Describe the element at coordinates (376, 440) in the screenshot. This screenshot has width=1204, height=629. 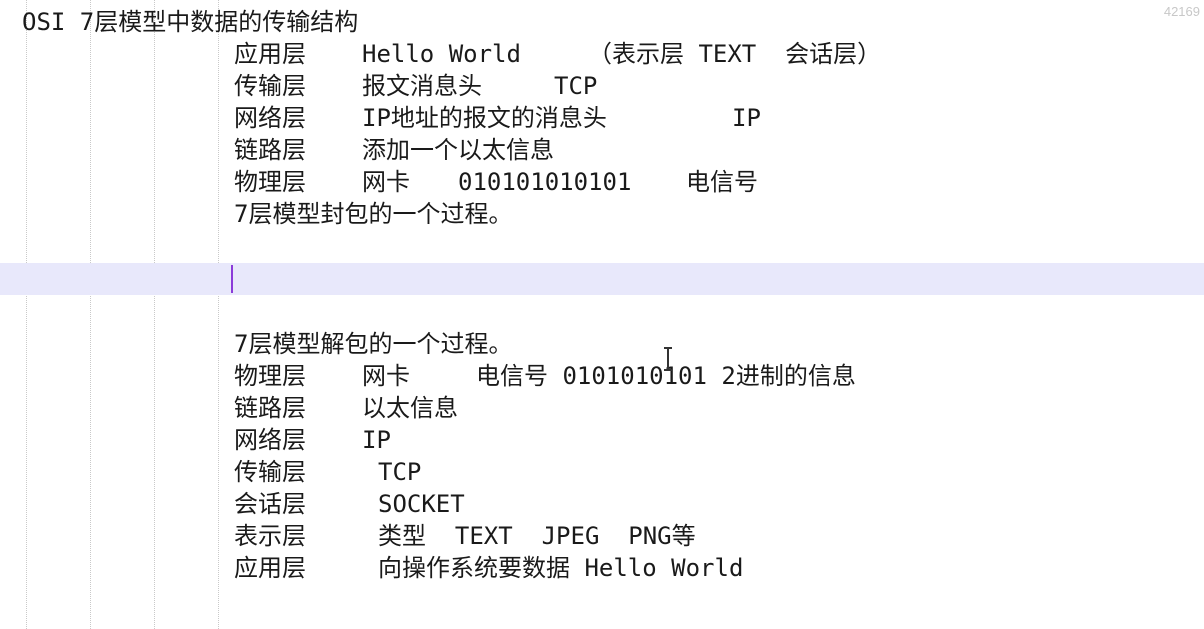
I see `line-detail: IP` at that location.